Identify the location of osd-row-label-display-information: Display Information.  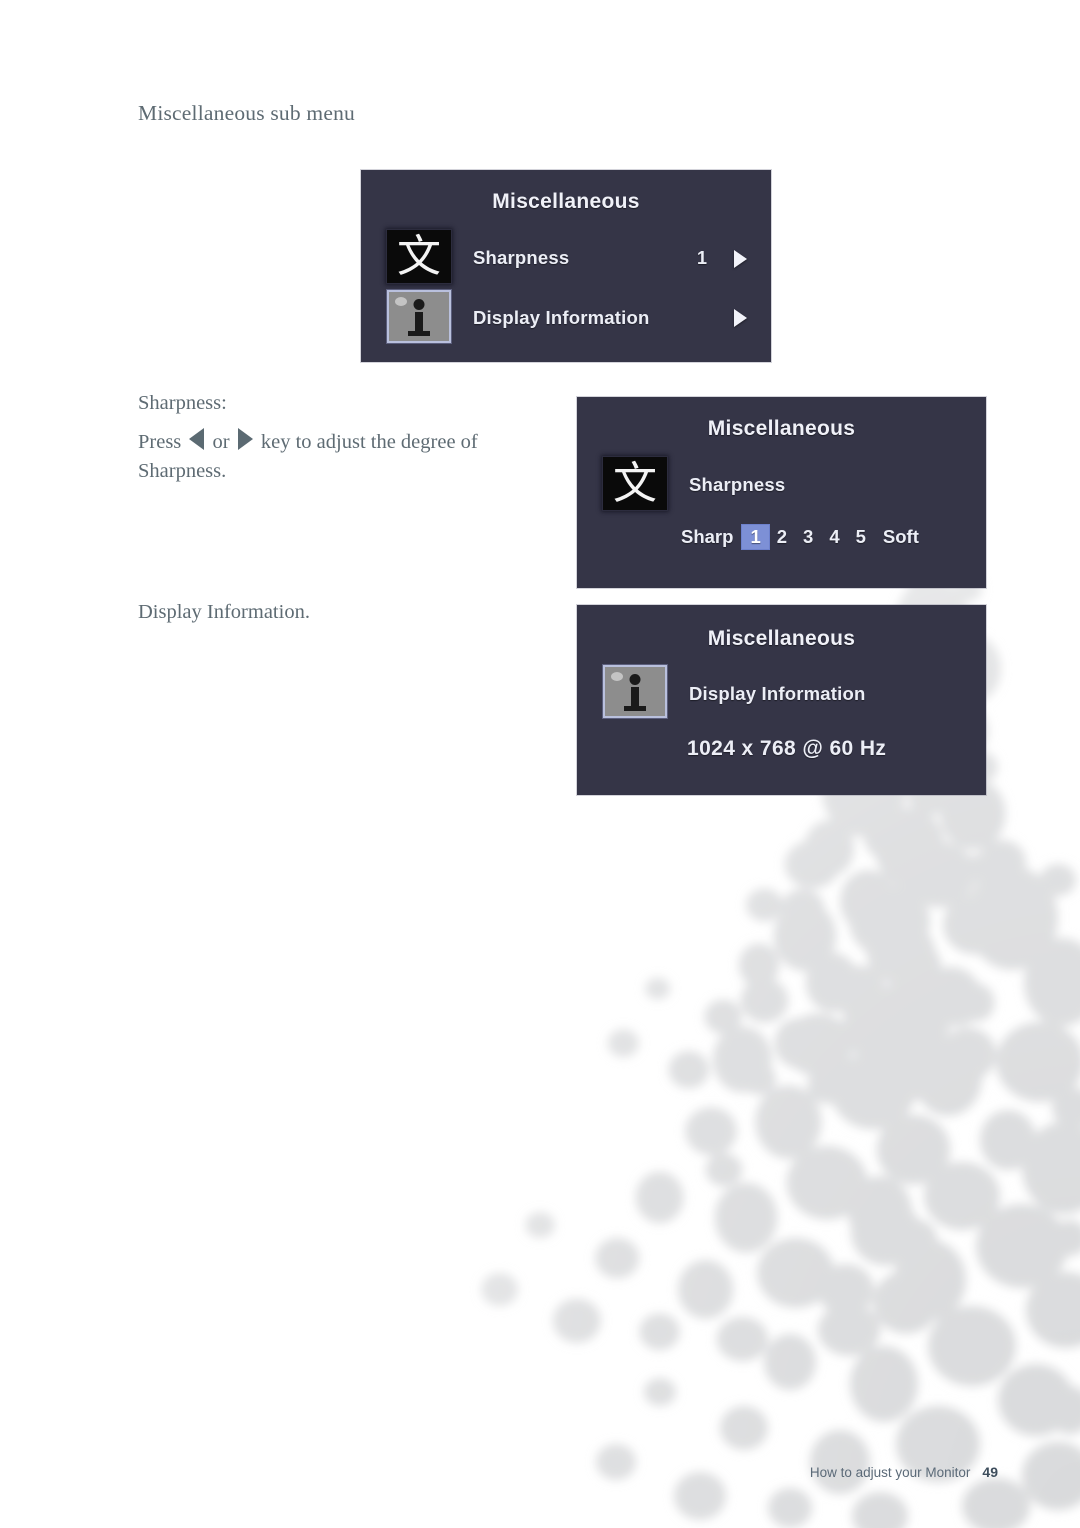
(561, 317).